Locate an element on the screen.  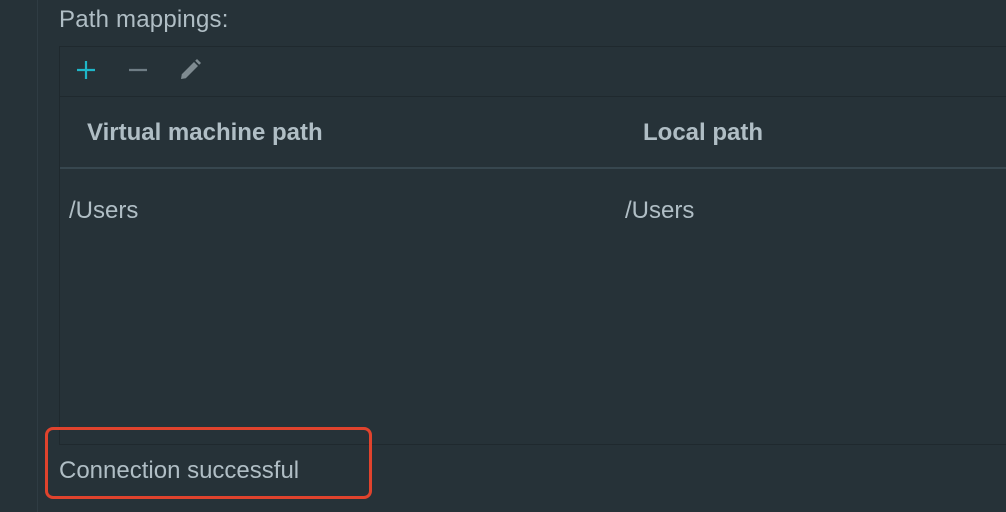
pencil-icon is located at coordinates (190, 72).